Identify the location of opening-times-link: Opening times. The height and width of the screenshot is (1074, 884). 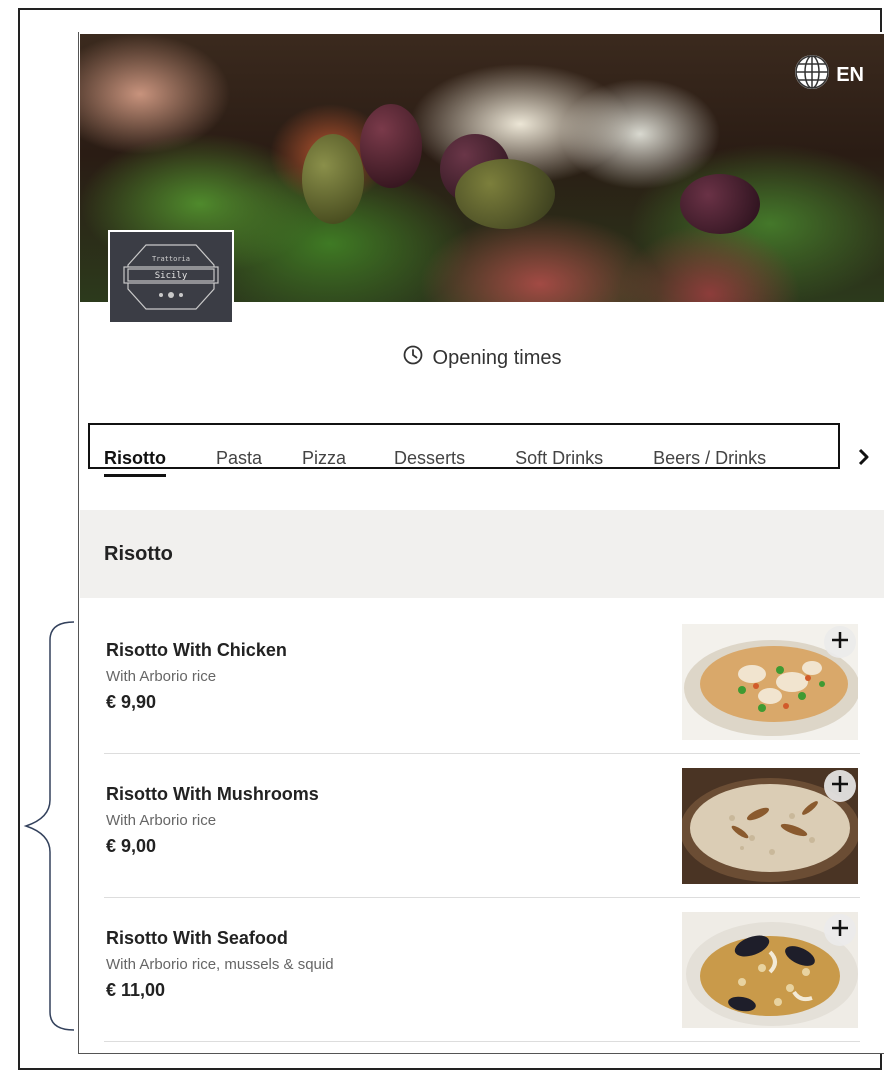
(482, 358).